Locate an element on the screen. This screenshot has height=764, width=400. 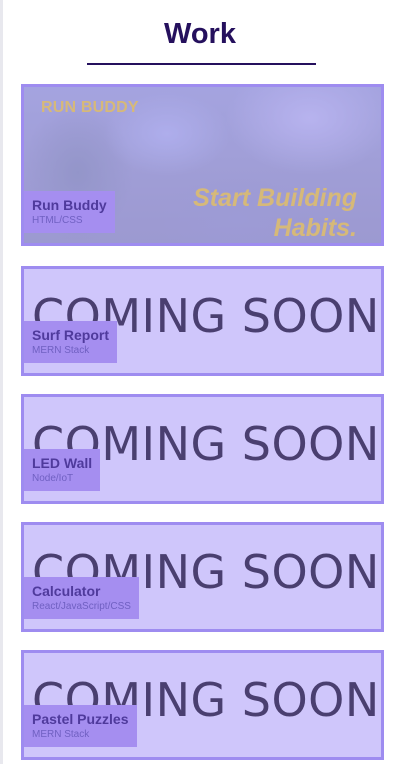
project-screenshot-brand: RUN BUDDY is located at coordinates (90, 107).